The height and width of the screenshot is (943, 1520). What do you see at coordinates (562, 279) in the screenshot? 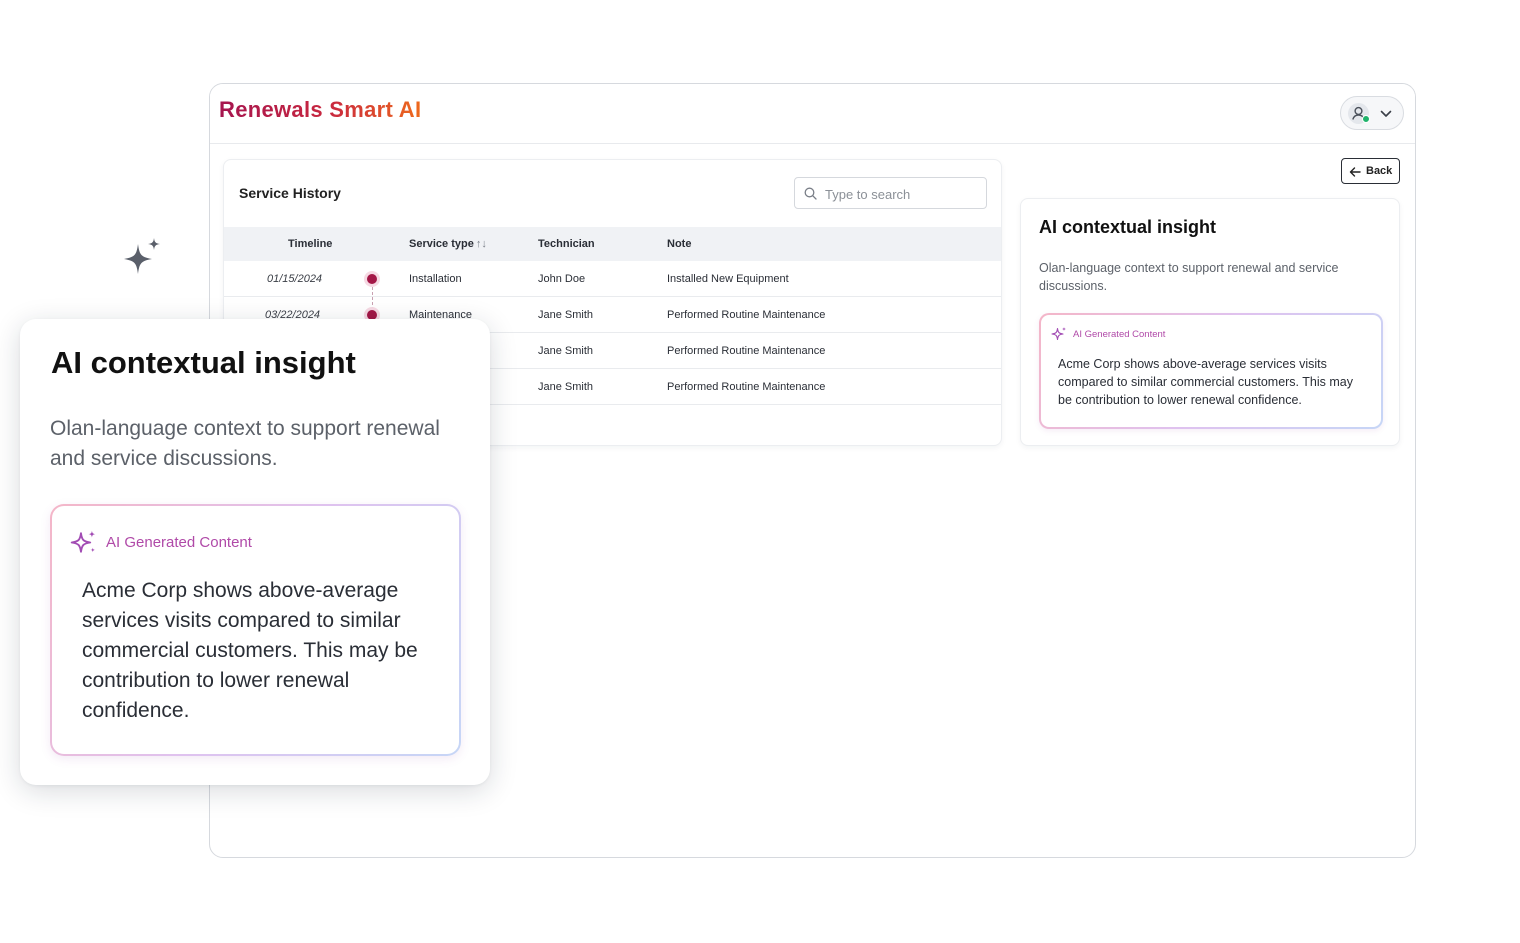
I see `row-technician: John Doe` at bounding box center [562, 279].